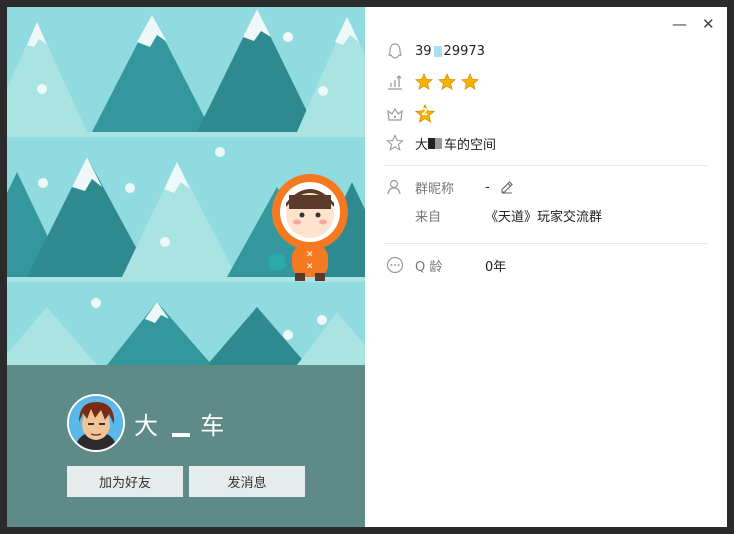  I want to click on group-nickname-row: 群昵称 -, so click(449, 187).